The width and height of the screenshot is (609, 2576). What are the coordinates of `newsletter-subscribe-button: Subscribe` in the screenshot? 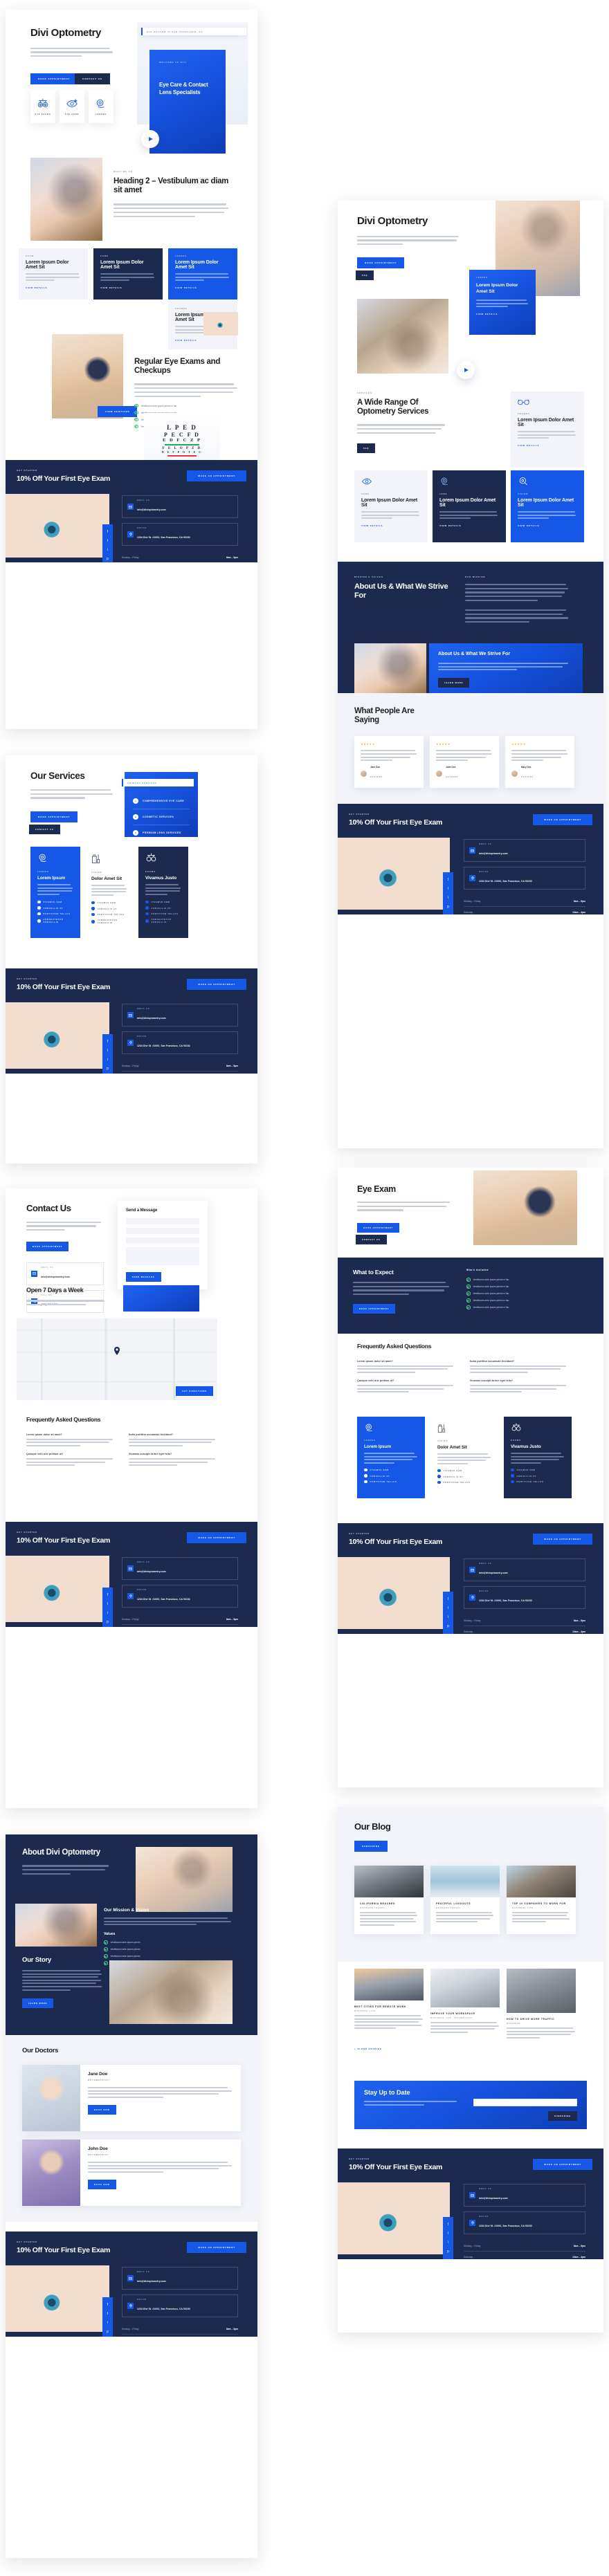 It's located at (562, 2116).